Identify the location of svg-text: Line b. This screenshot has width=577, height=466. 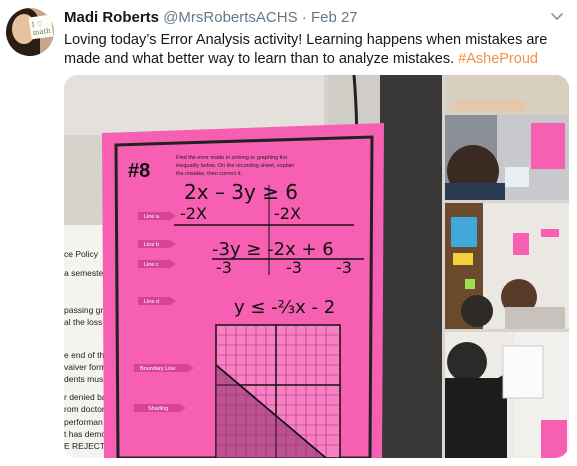
(151, 245).